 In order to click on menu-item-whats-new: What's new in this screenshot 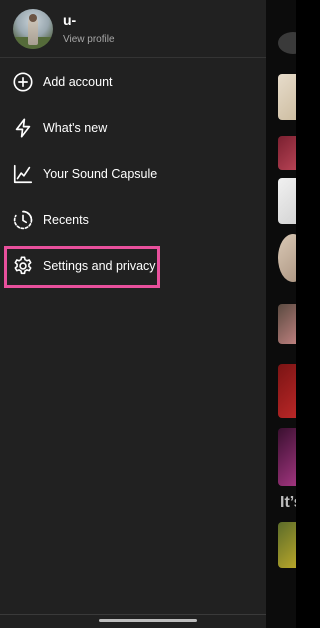, I will do `click(133, 129)`.